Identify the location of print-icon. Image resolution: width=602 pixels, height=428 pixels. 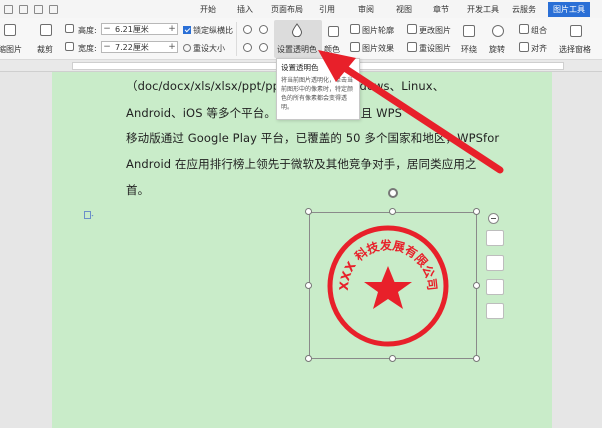
(8, 9).